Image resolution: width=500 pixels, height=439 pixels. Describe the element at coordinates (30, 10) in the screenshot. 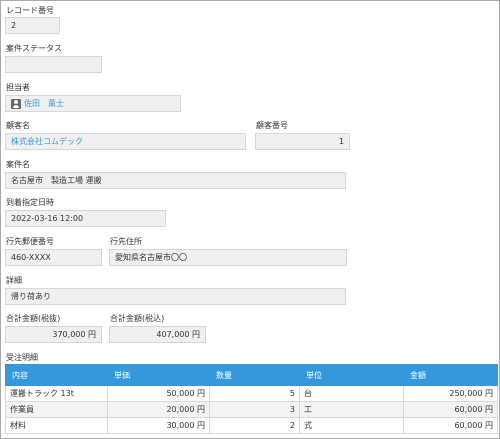

I see `record-number-label: レコード番号` at that location.